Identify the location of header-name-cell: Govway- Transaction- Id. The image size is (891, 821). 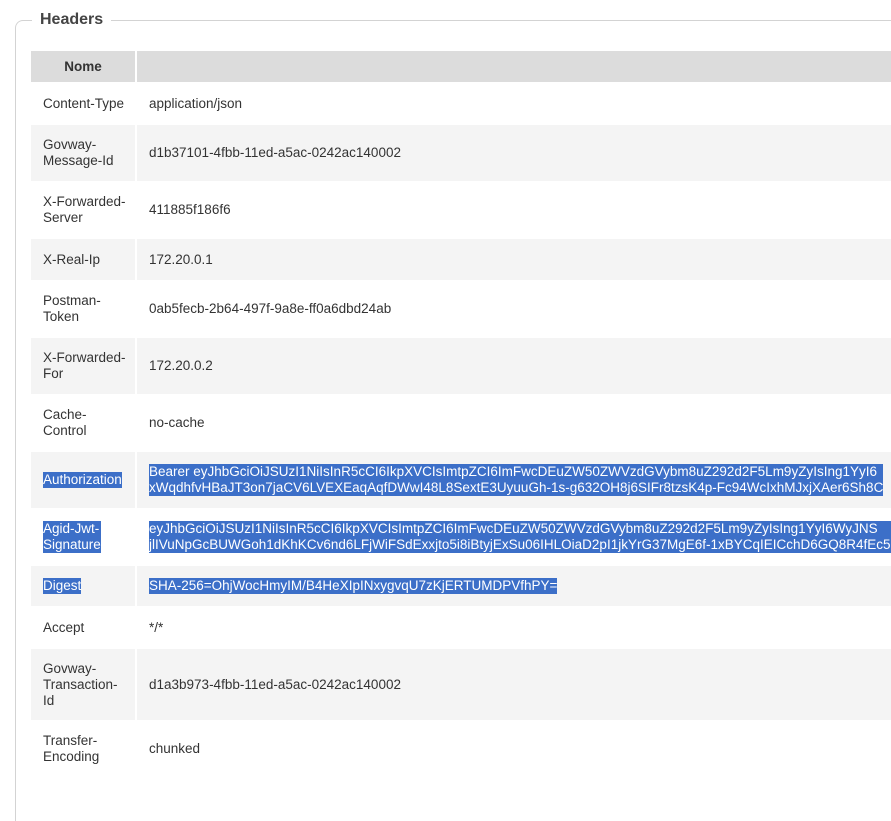
(84, 684).